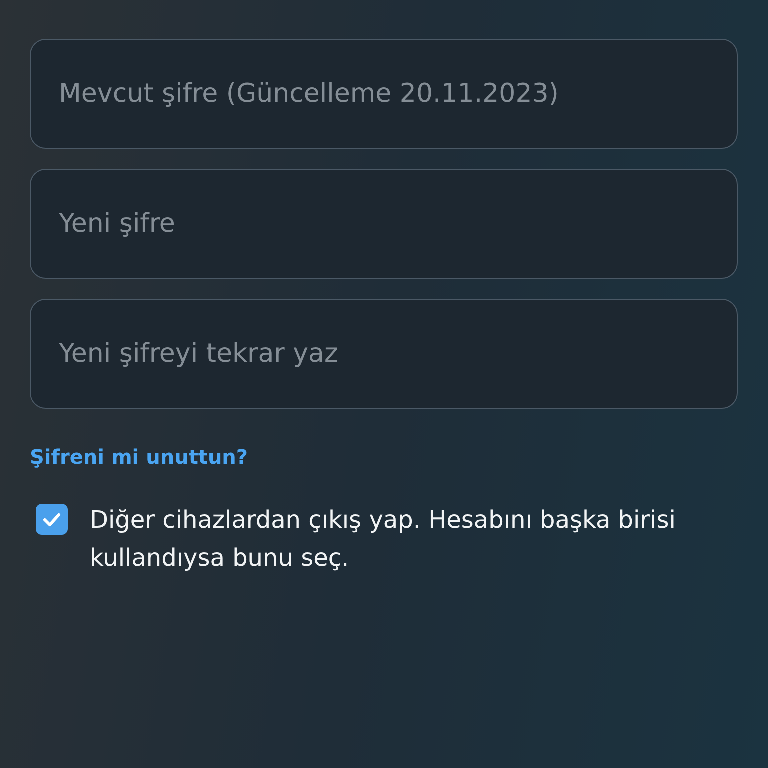 This screenshot has height=768, width=768. Describe the element at coordinates (384, 224) in the screenshot. I see `password-field: Yeni şifre` at that location.